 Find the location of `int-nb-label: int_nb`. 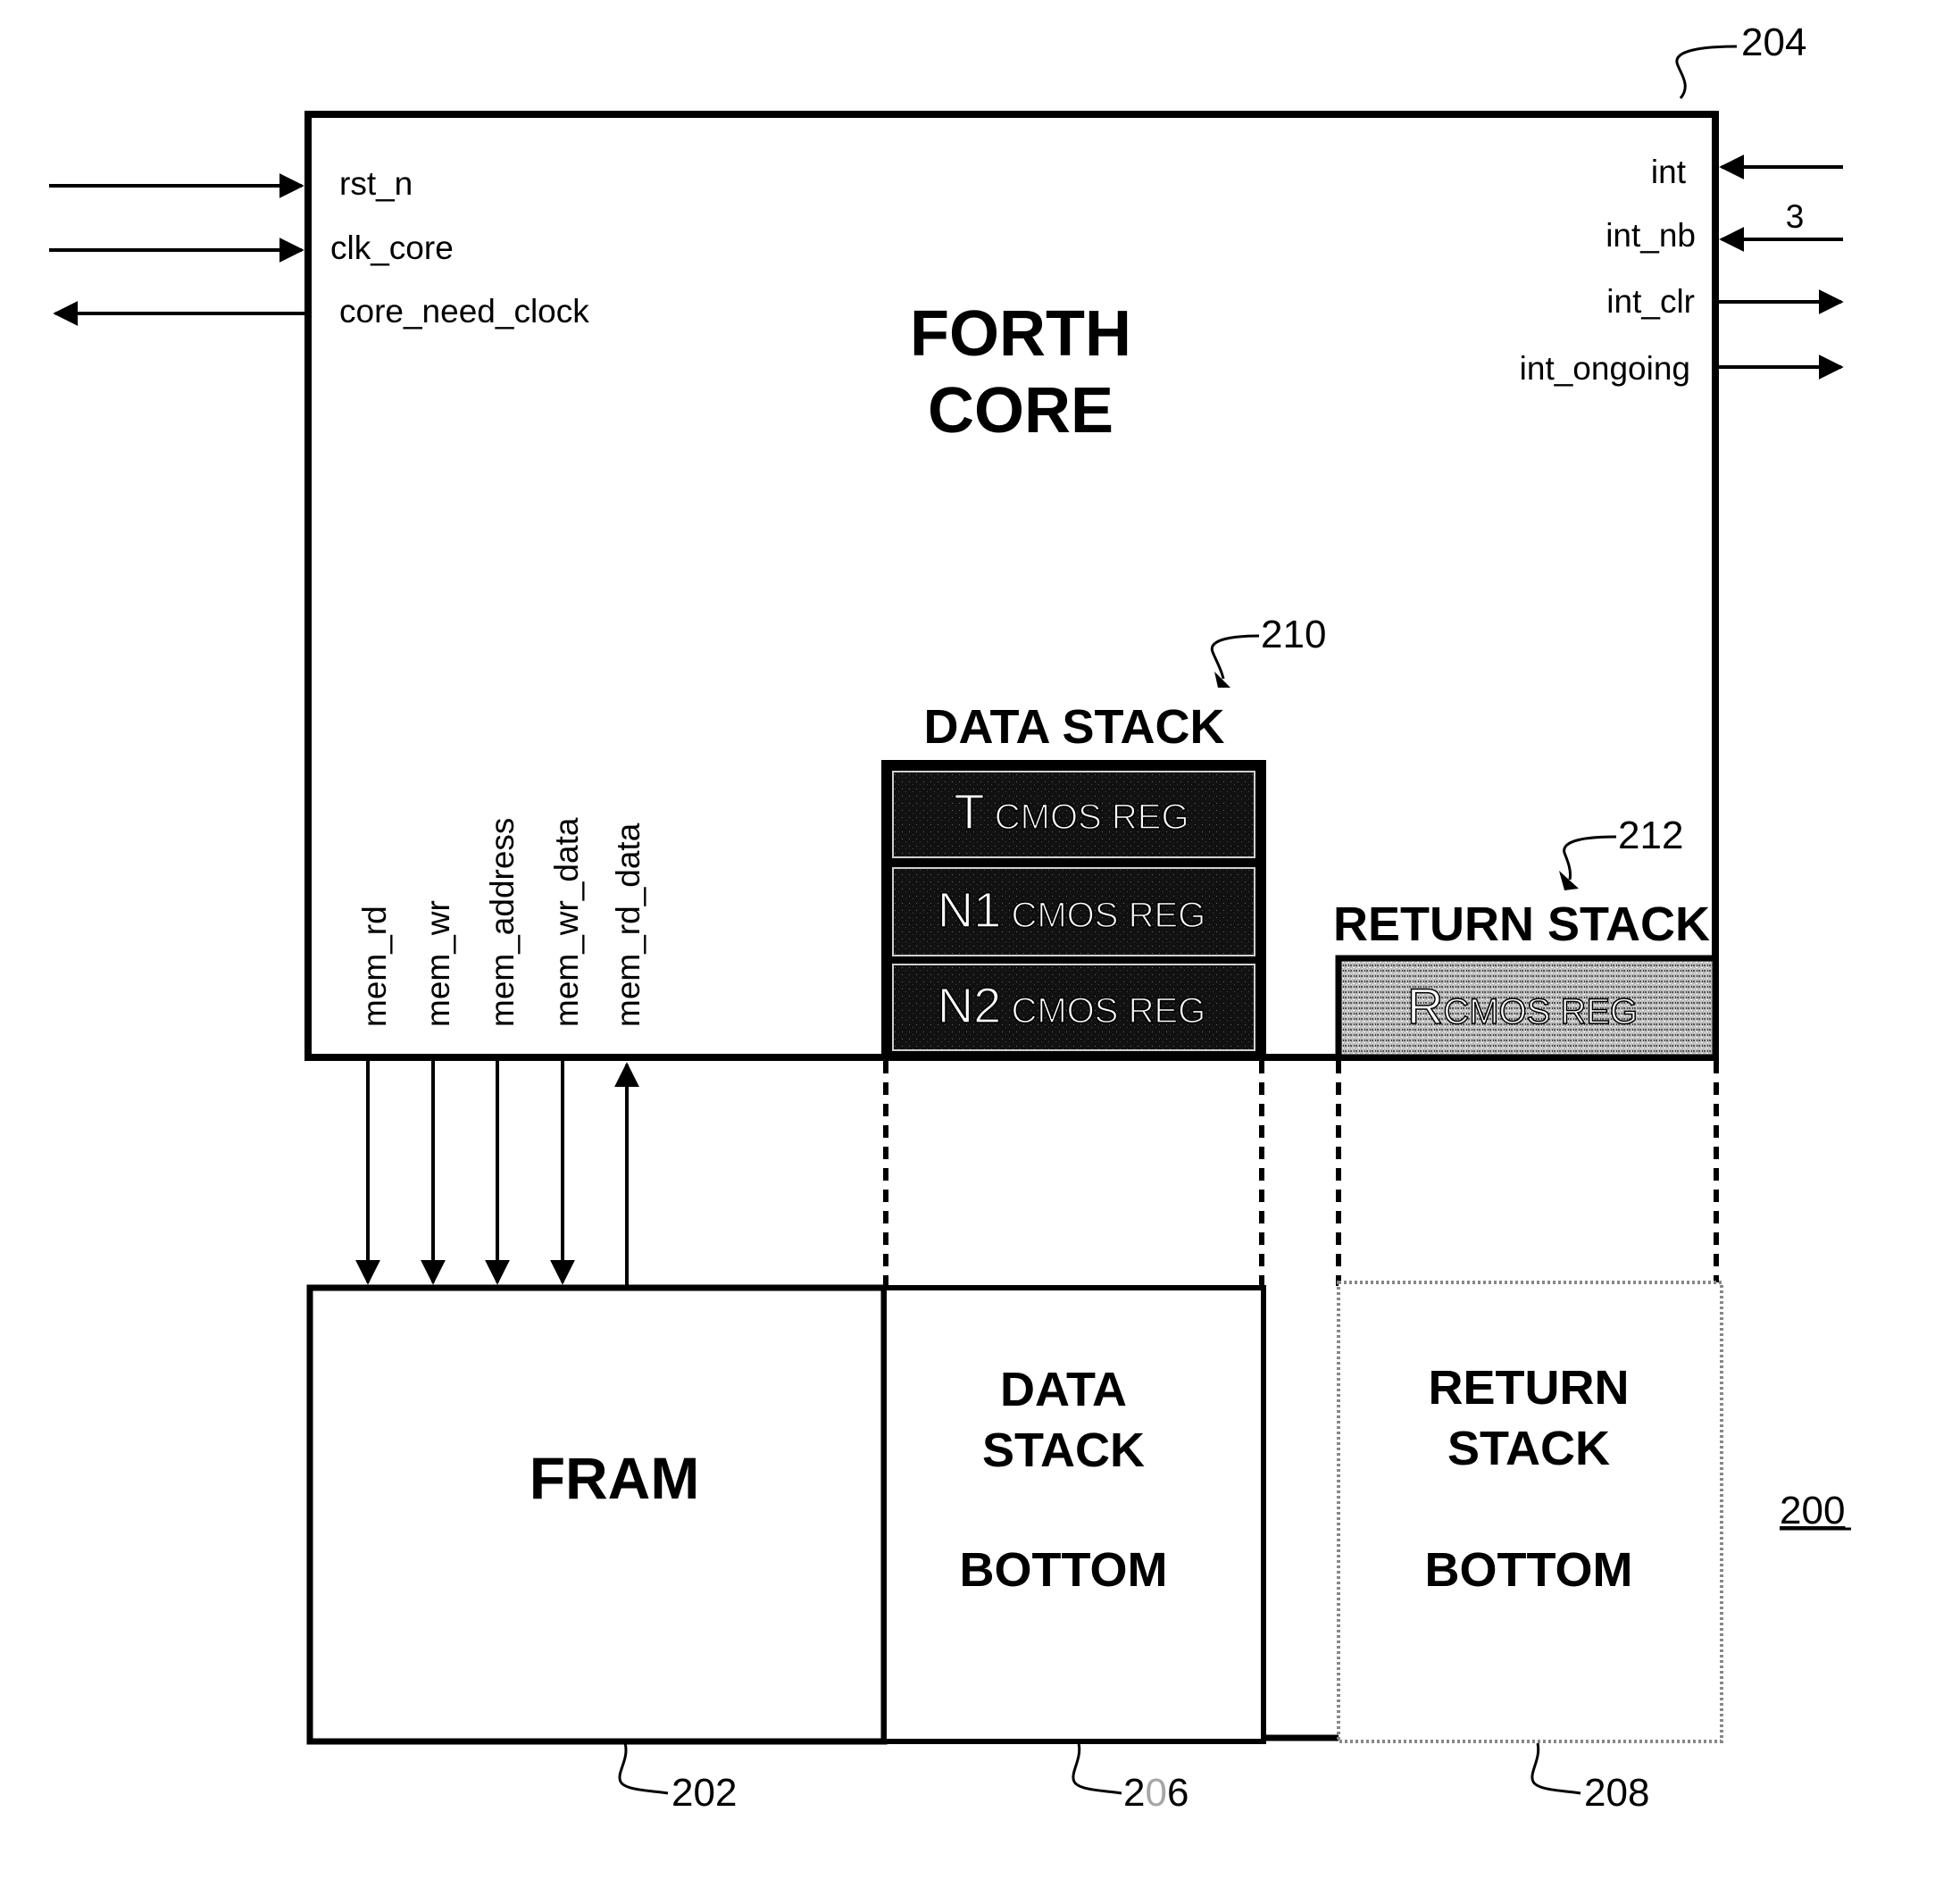

int-nb-label: int_nb is located at coordinates (1651, 236).